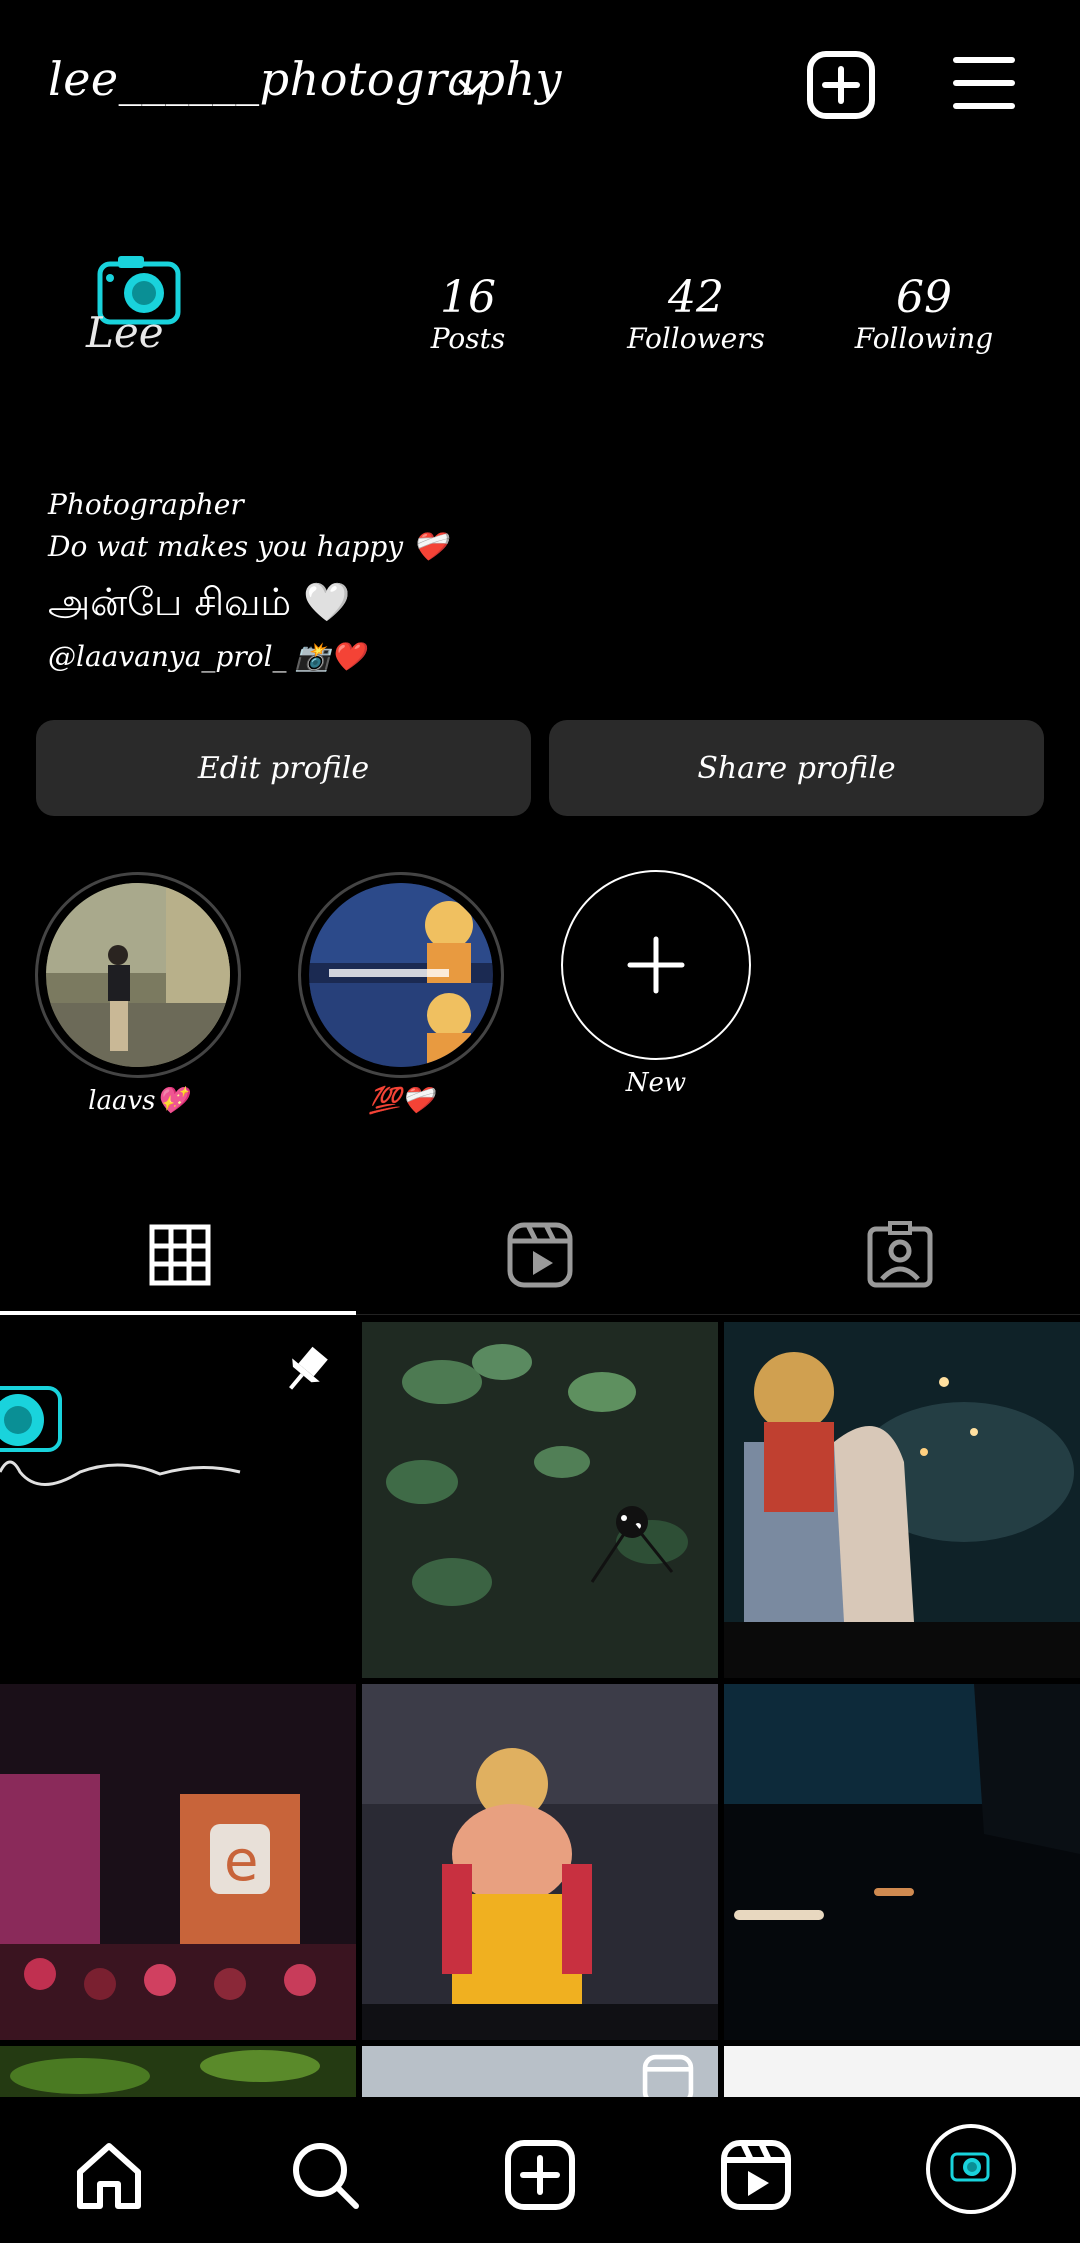 Image resolution: width=1080 pixels, height=2243 pixels. I want to click on followers-stat: 42 Followers, so click(696, 314).